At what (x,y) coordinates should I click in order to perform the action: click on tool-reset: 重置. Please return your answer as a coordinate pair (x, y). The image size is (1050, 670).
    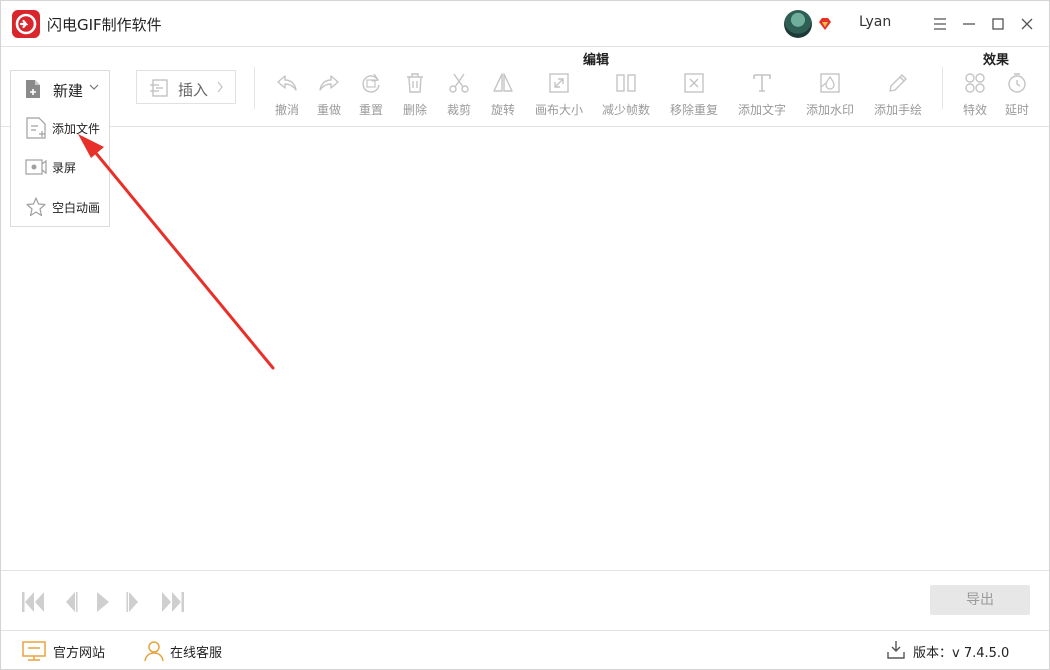
    Looking at the image, I should click on (371, 94).